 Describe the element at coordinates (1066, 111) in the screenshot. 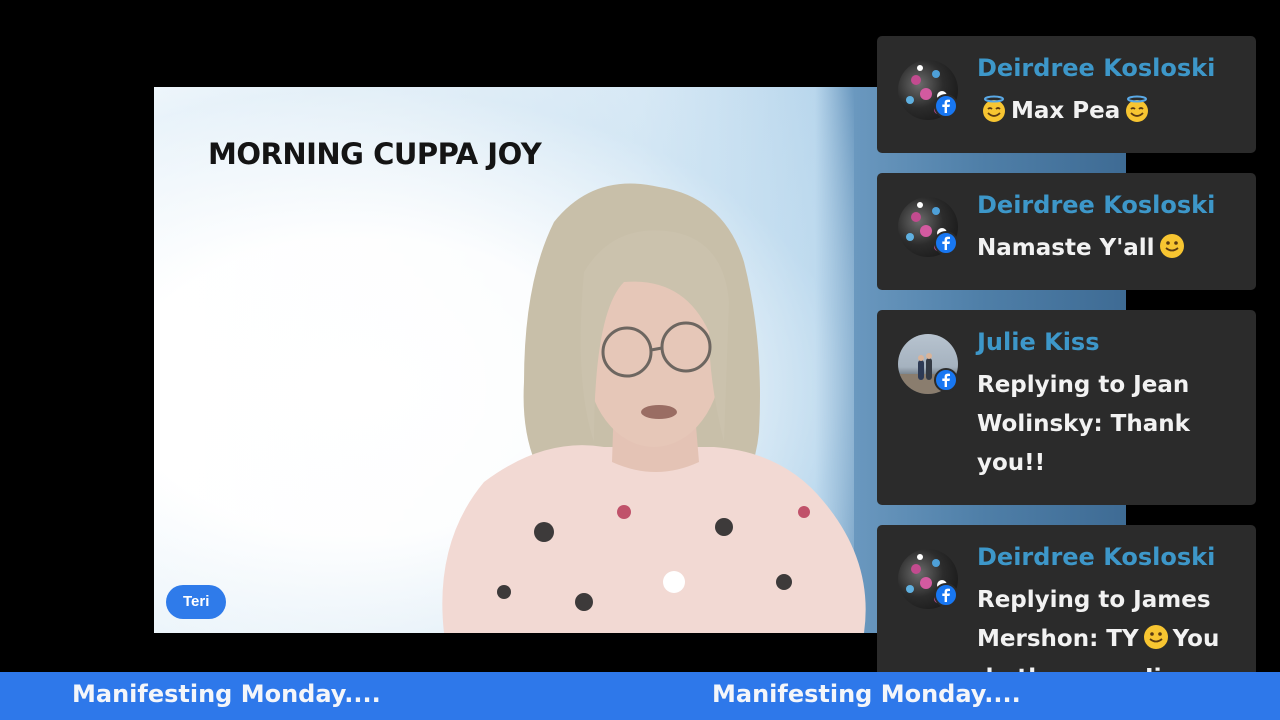

I see `message-text-content: Max Pea` at that location.